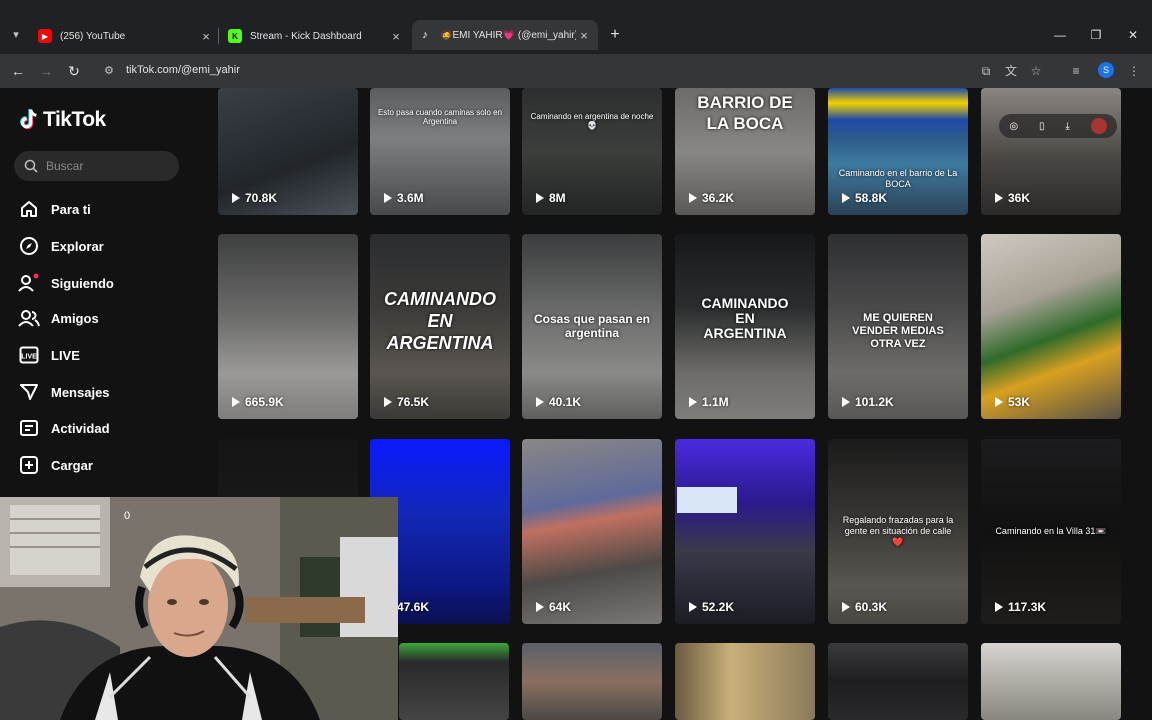 This screenshot has height=720, width=1152. Describe the element at coordinates (72, 465) in the screenshot. I see `nav-label: Cargar` at that location.